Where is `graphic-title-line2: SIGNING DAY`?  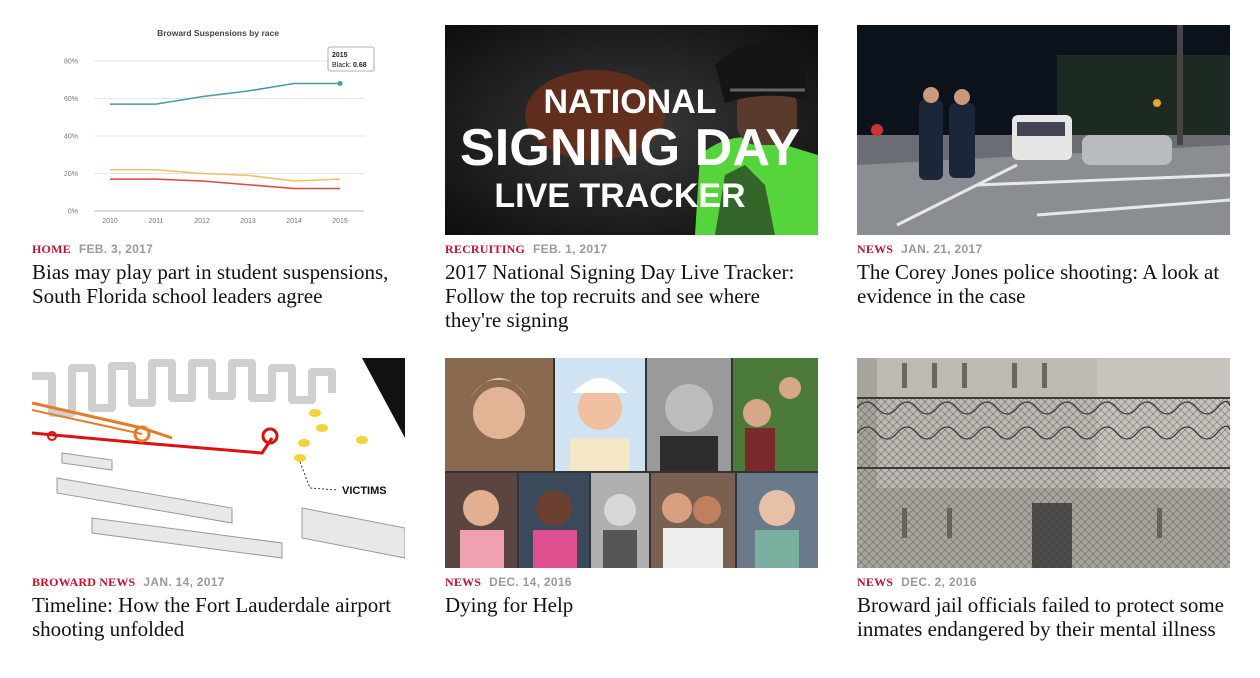
graphic-title-line2: SIGNING DAY is located at coordinates (630, 148).